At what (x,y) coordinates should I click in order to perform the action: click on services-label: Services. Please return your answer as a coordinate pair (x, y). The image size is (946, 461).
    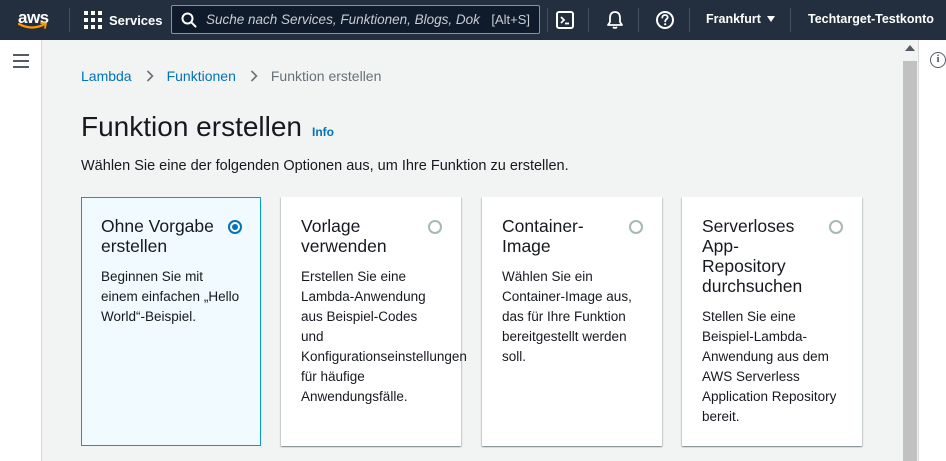
    Looking at the image, I should click on (136, 20).